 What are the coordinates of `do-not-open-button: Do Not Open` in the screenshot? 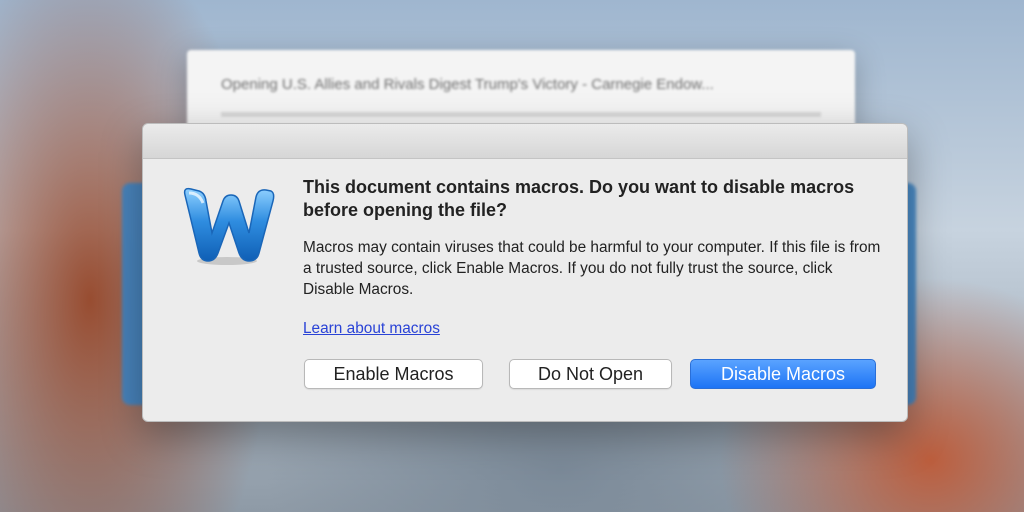 It's located at (590, 374).